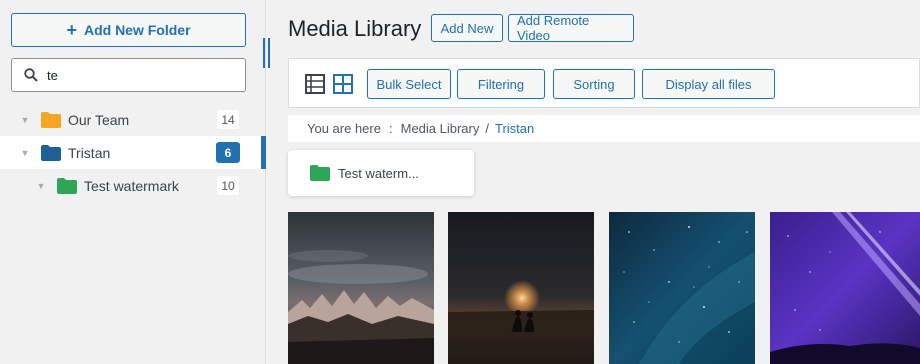 This screenshot has height=364, width=920. What do you see at coordinates (228, 185) in the screenshot?
I see `folder-count-badge: 10` at bounding box center [228, 185].